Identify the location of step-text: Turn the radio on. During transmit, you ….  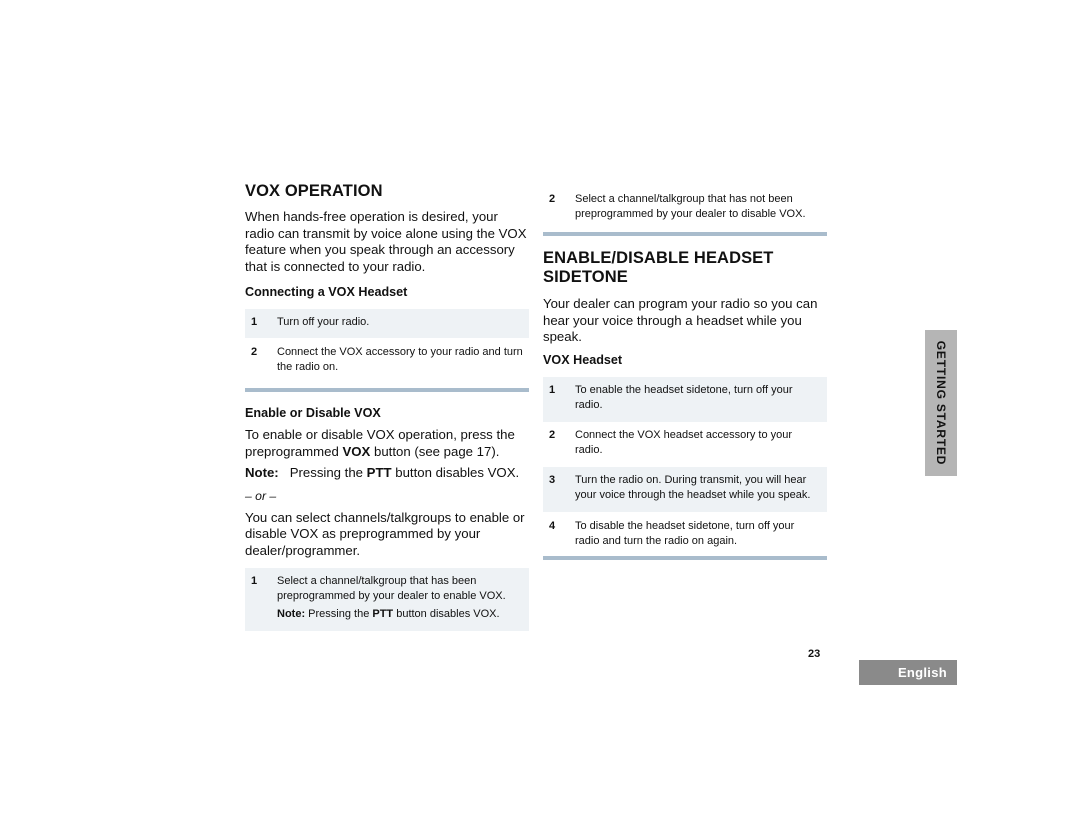
(693, 487).